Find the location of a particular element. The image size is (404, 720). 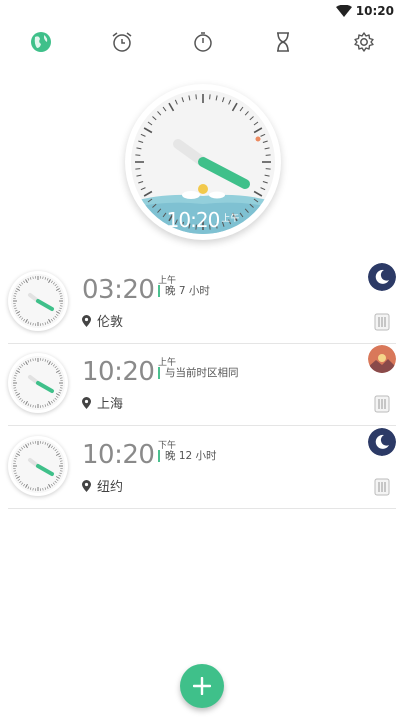

city-name: 上海 is located at coordinates (110, 404).